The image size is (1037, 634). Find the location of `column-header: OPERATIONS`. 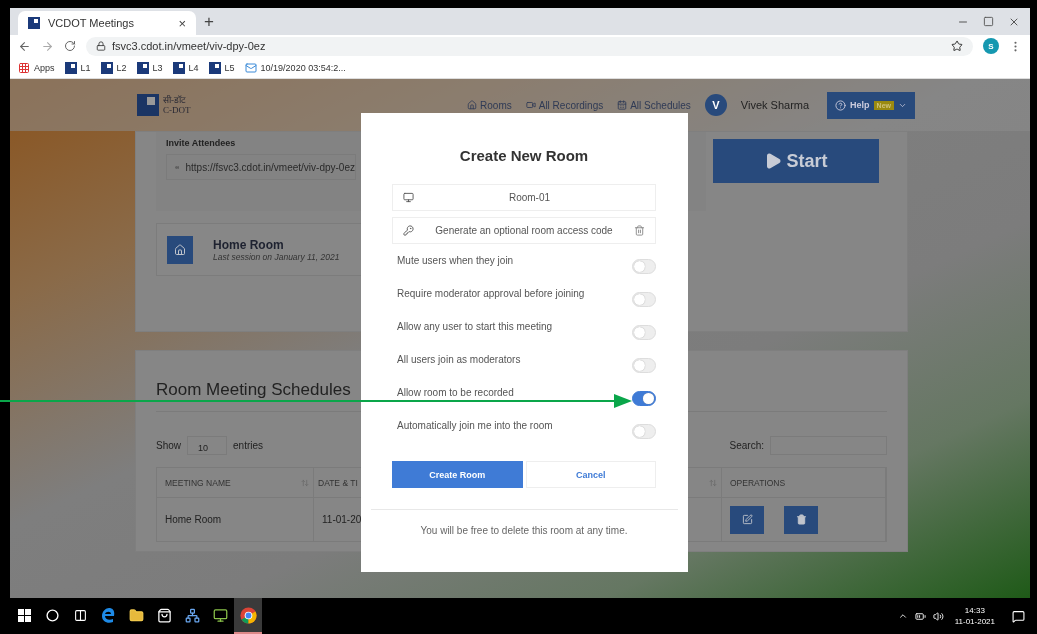

column-header: OPERATIONS is located at coordinates (758, 482).